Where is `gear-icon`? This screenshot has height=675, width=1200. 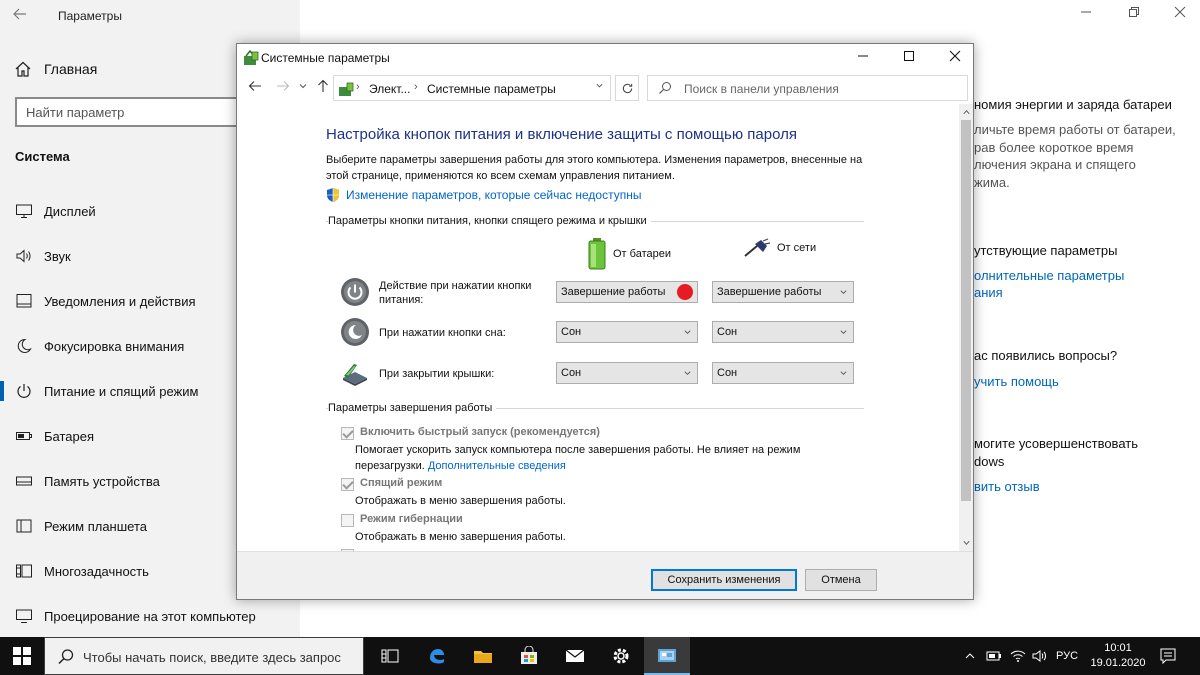
gear-icon is located at coordinates (621, 656).